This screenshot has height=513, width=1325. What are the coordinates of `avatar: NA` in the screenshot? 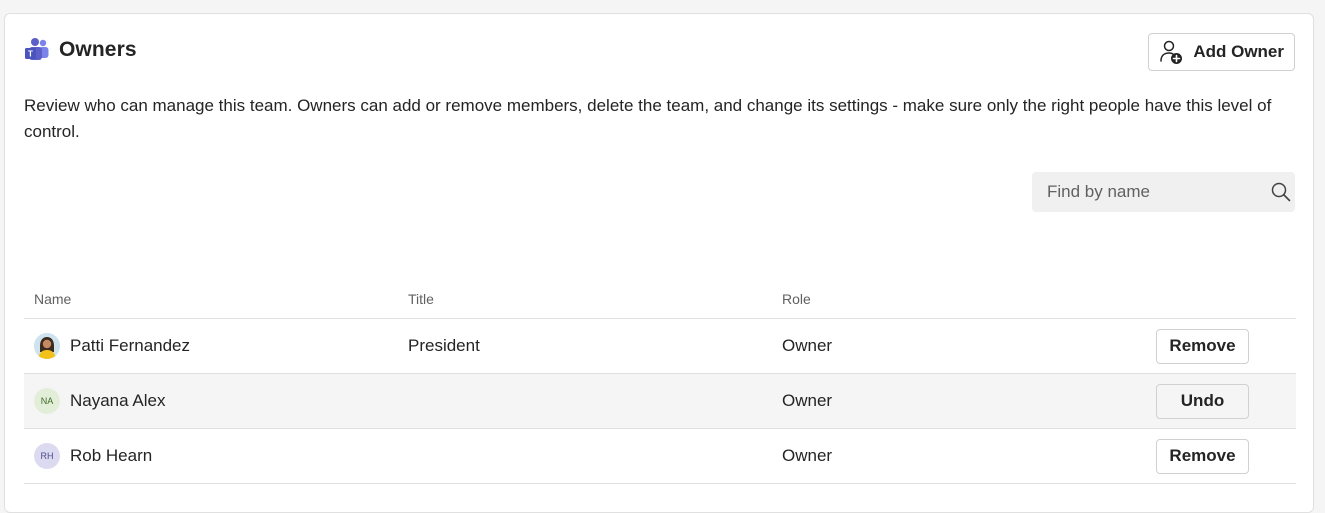 It's located at (47, 401).